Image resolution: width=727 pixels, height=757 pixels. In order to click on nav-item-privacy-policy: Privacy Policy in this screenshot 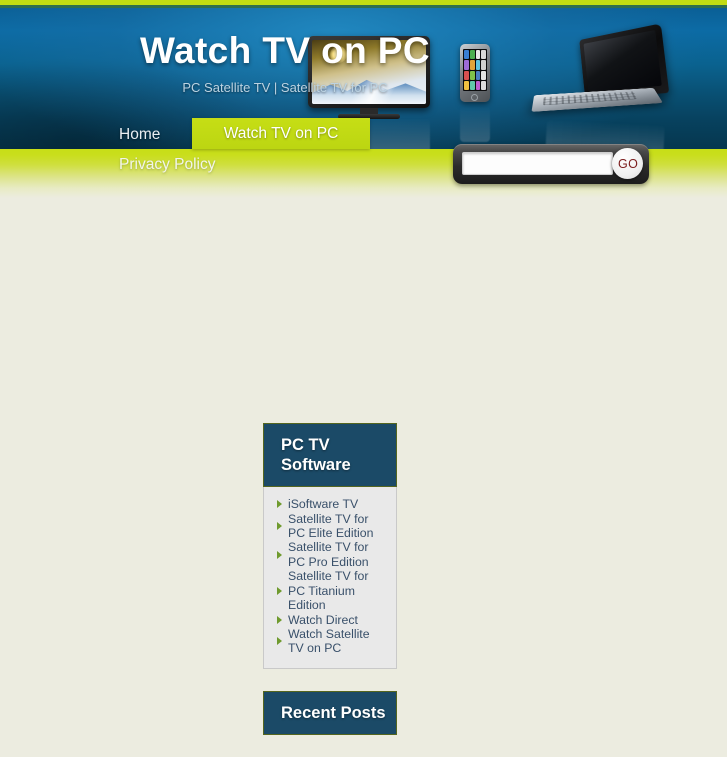, I will do `click(167, 165)`.